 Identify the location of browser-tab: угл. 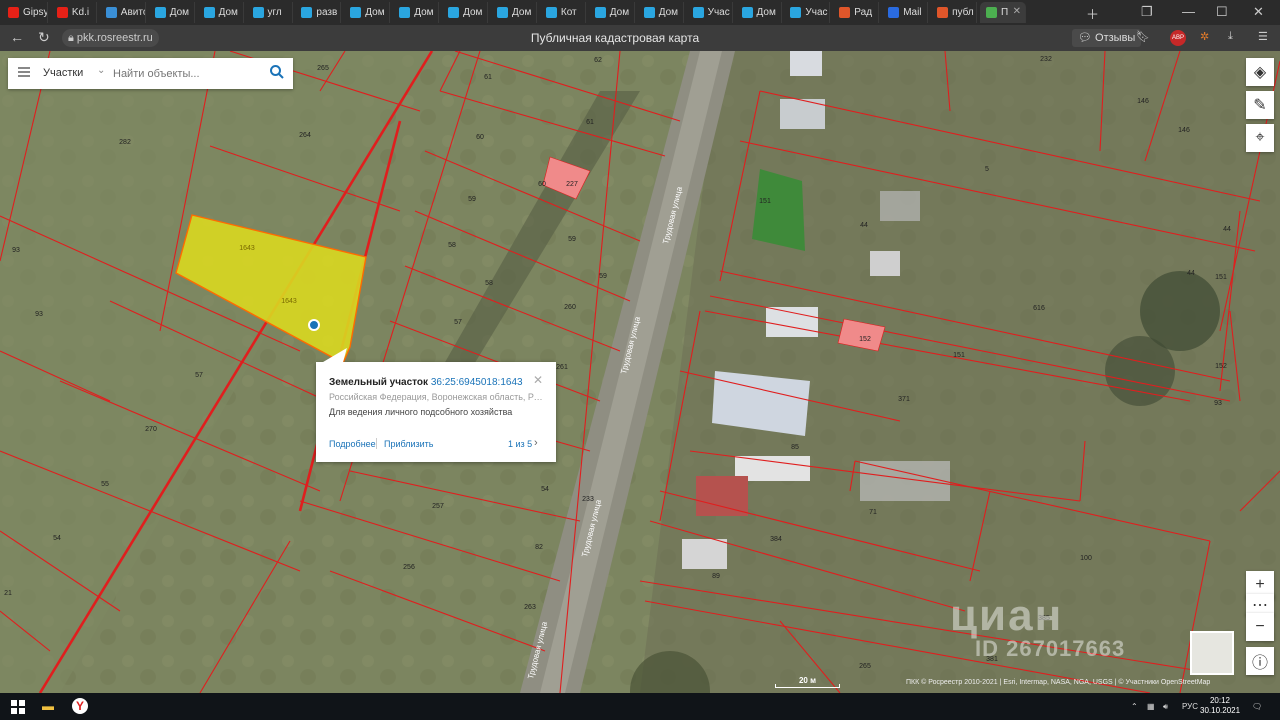
(270, 12).